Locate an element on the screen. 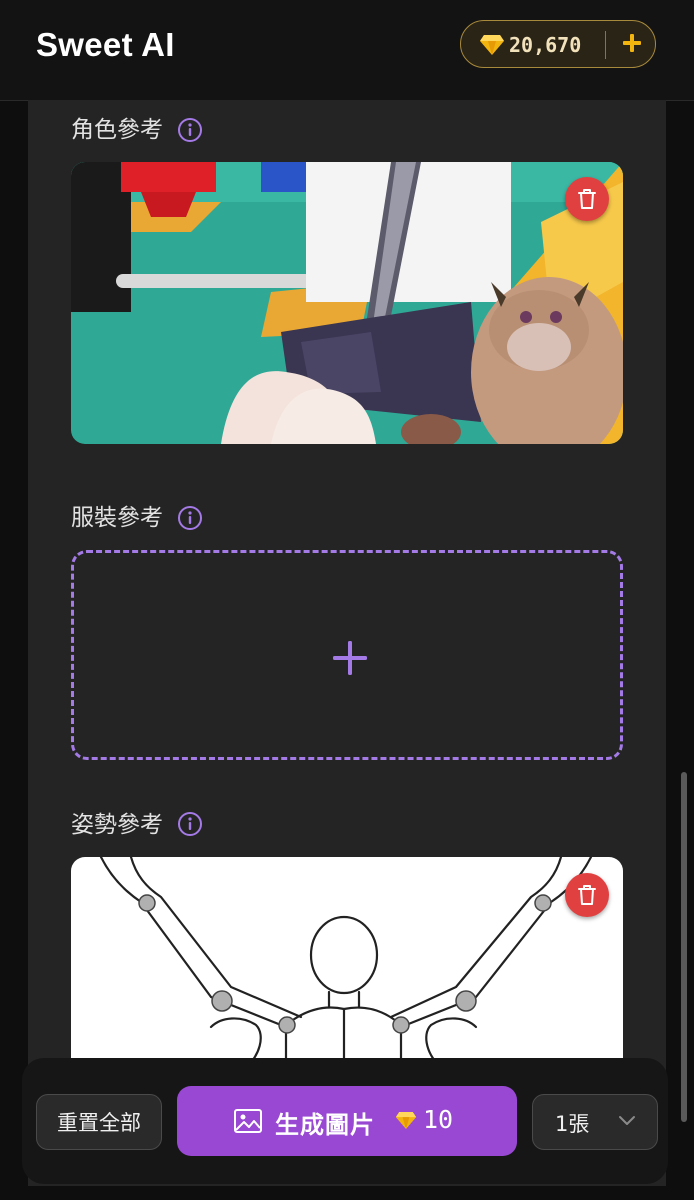 The height and width of the screenshot is (1200, 694). delete-pose-button is located at coordinates (587, 895).